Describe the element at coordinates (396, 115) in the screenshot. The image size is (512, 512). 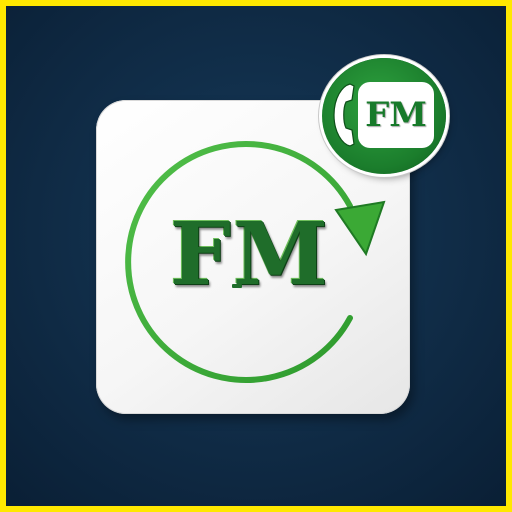
I see `badge-label: FM` at that location.